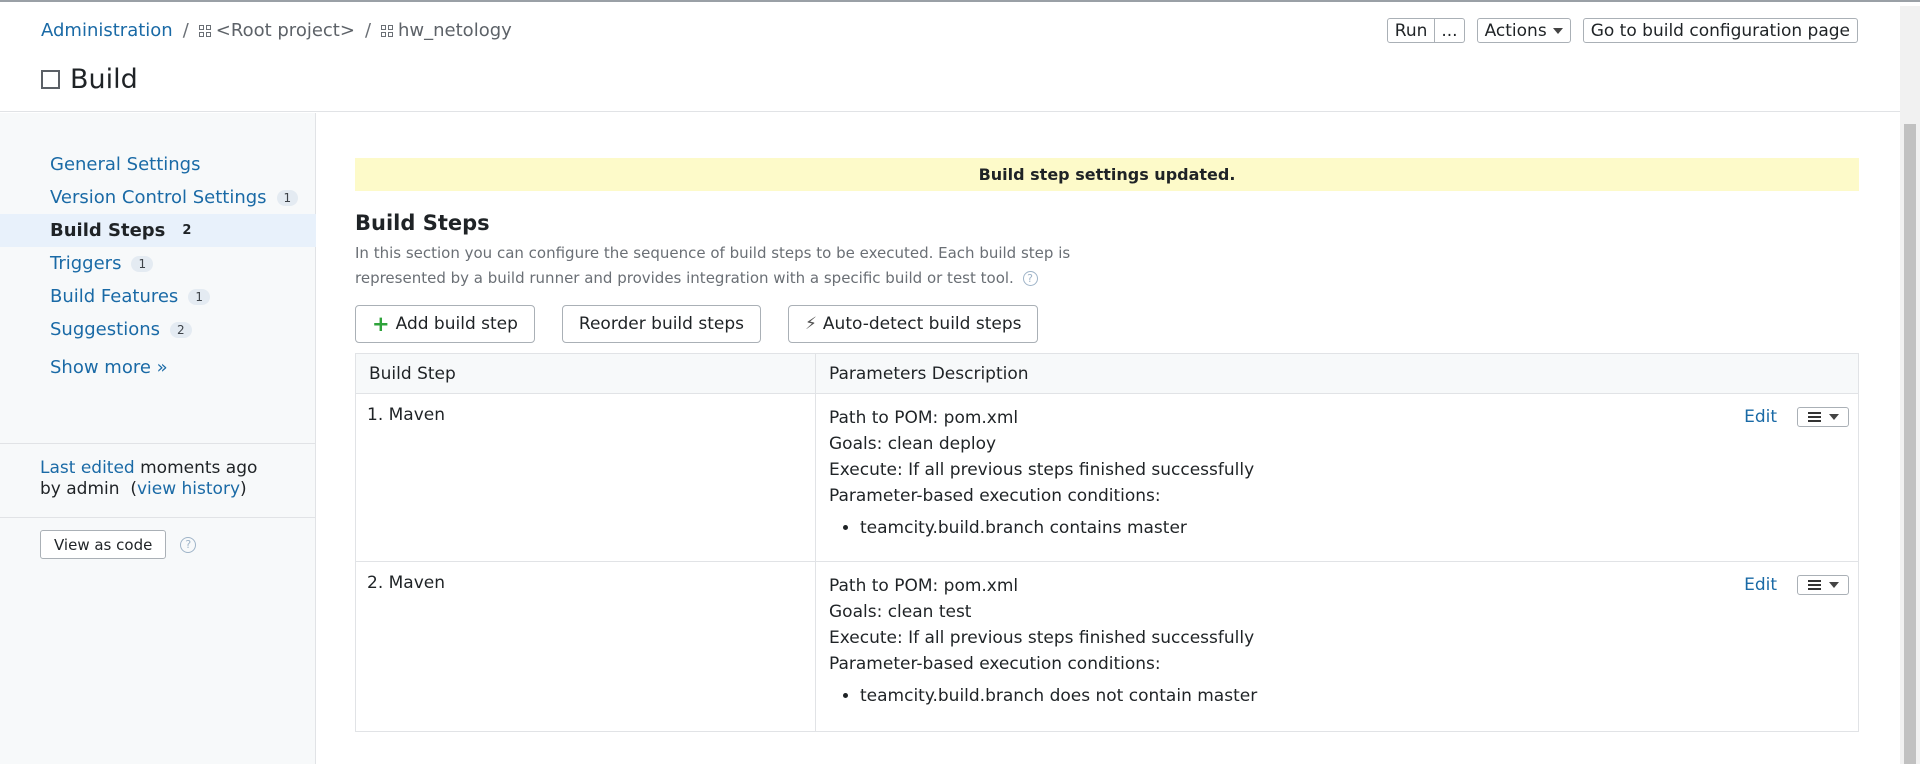  Describe the element at coordinates (188, 489) in the screenshot. I see `view-history-link: view history` at that location.